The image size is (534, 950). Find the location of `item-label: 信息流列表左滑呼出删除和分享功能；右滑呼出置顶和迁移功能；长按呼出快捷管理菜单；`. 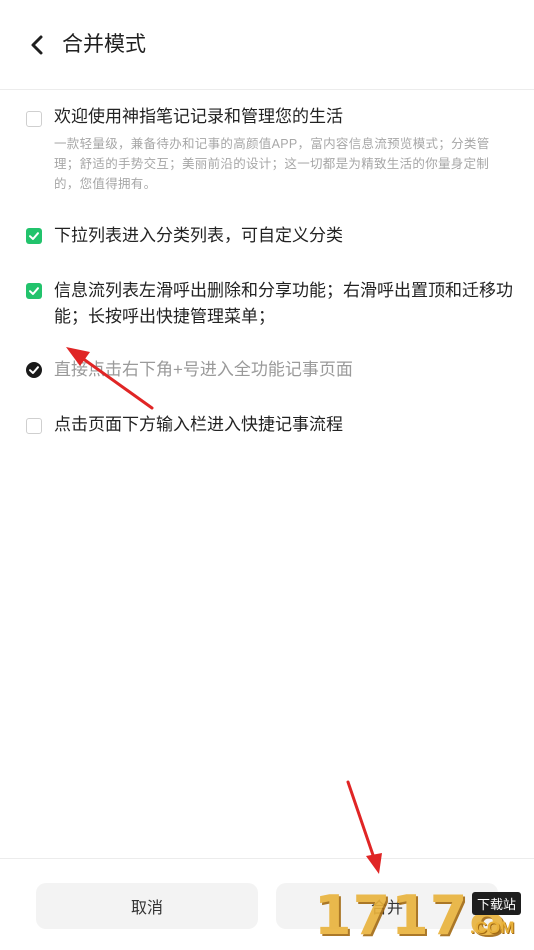

item-label: 信息流列表左滑呼出删除和分享功能；右滑呼出置顶和迁移功能；长按呼出快捷管理菜单； is located at coordinates (283, 303).